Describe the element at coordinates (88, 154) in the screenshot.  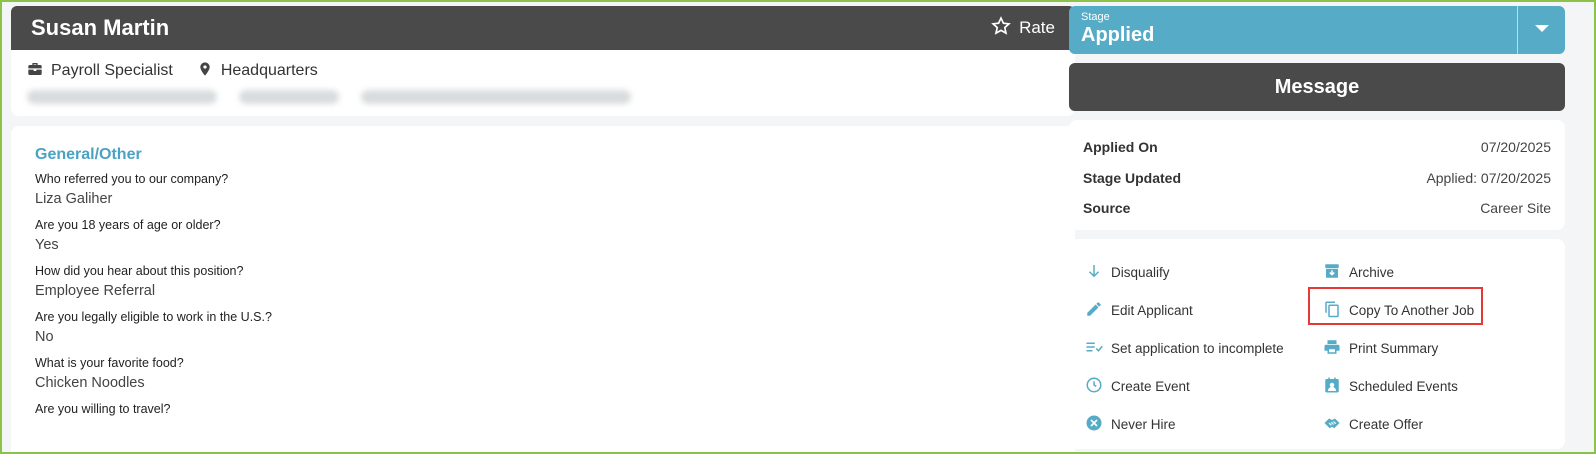
I see `section-title: General/Other` at that location.